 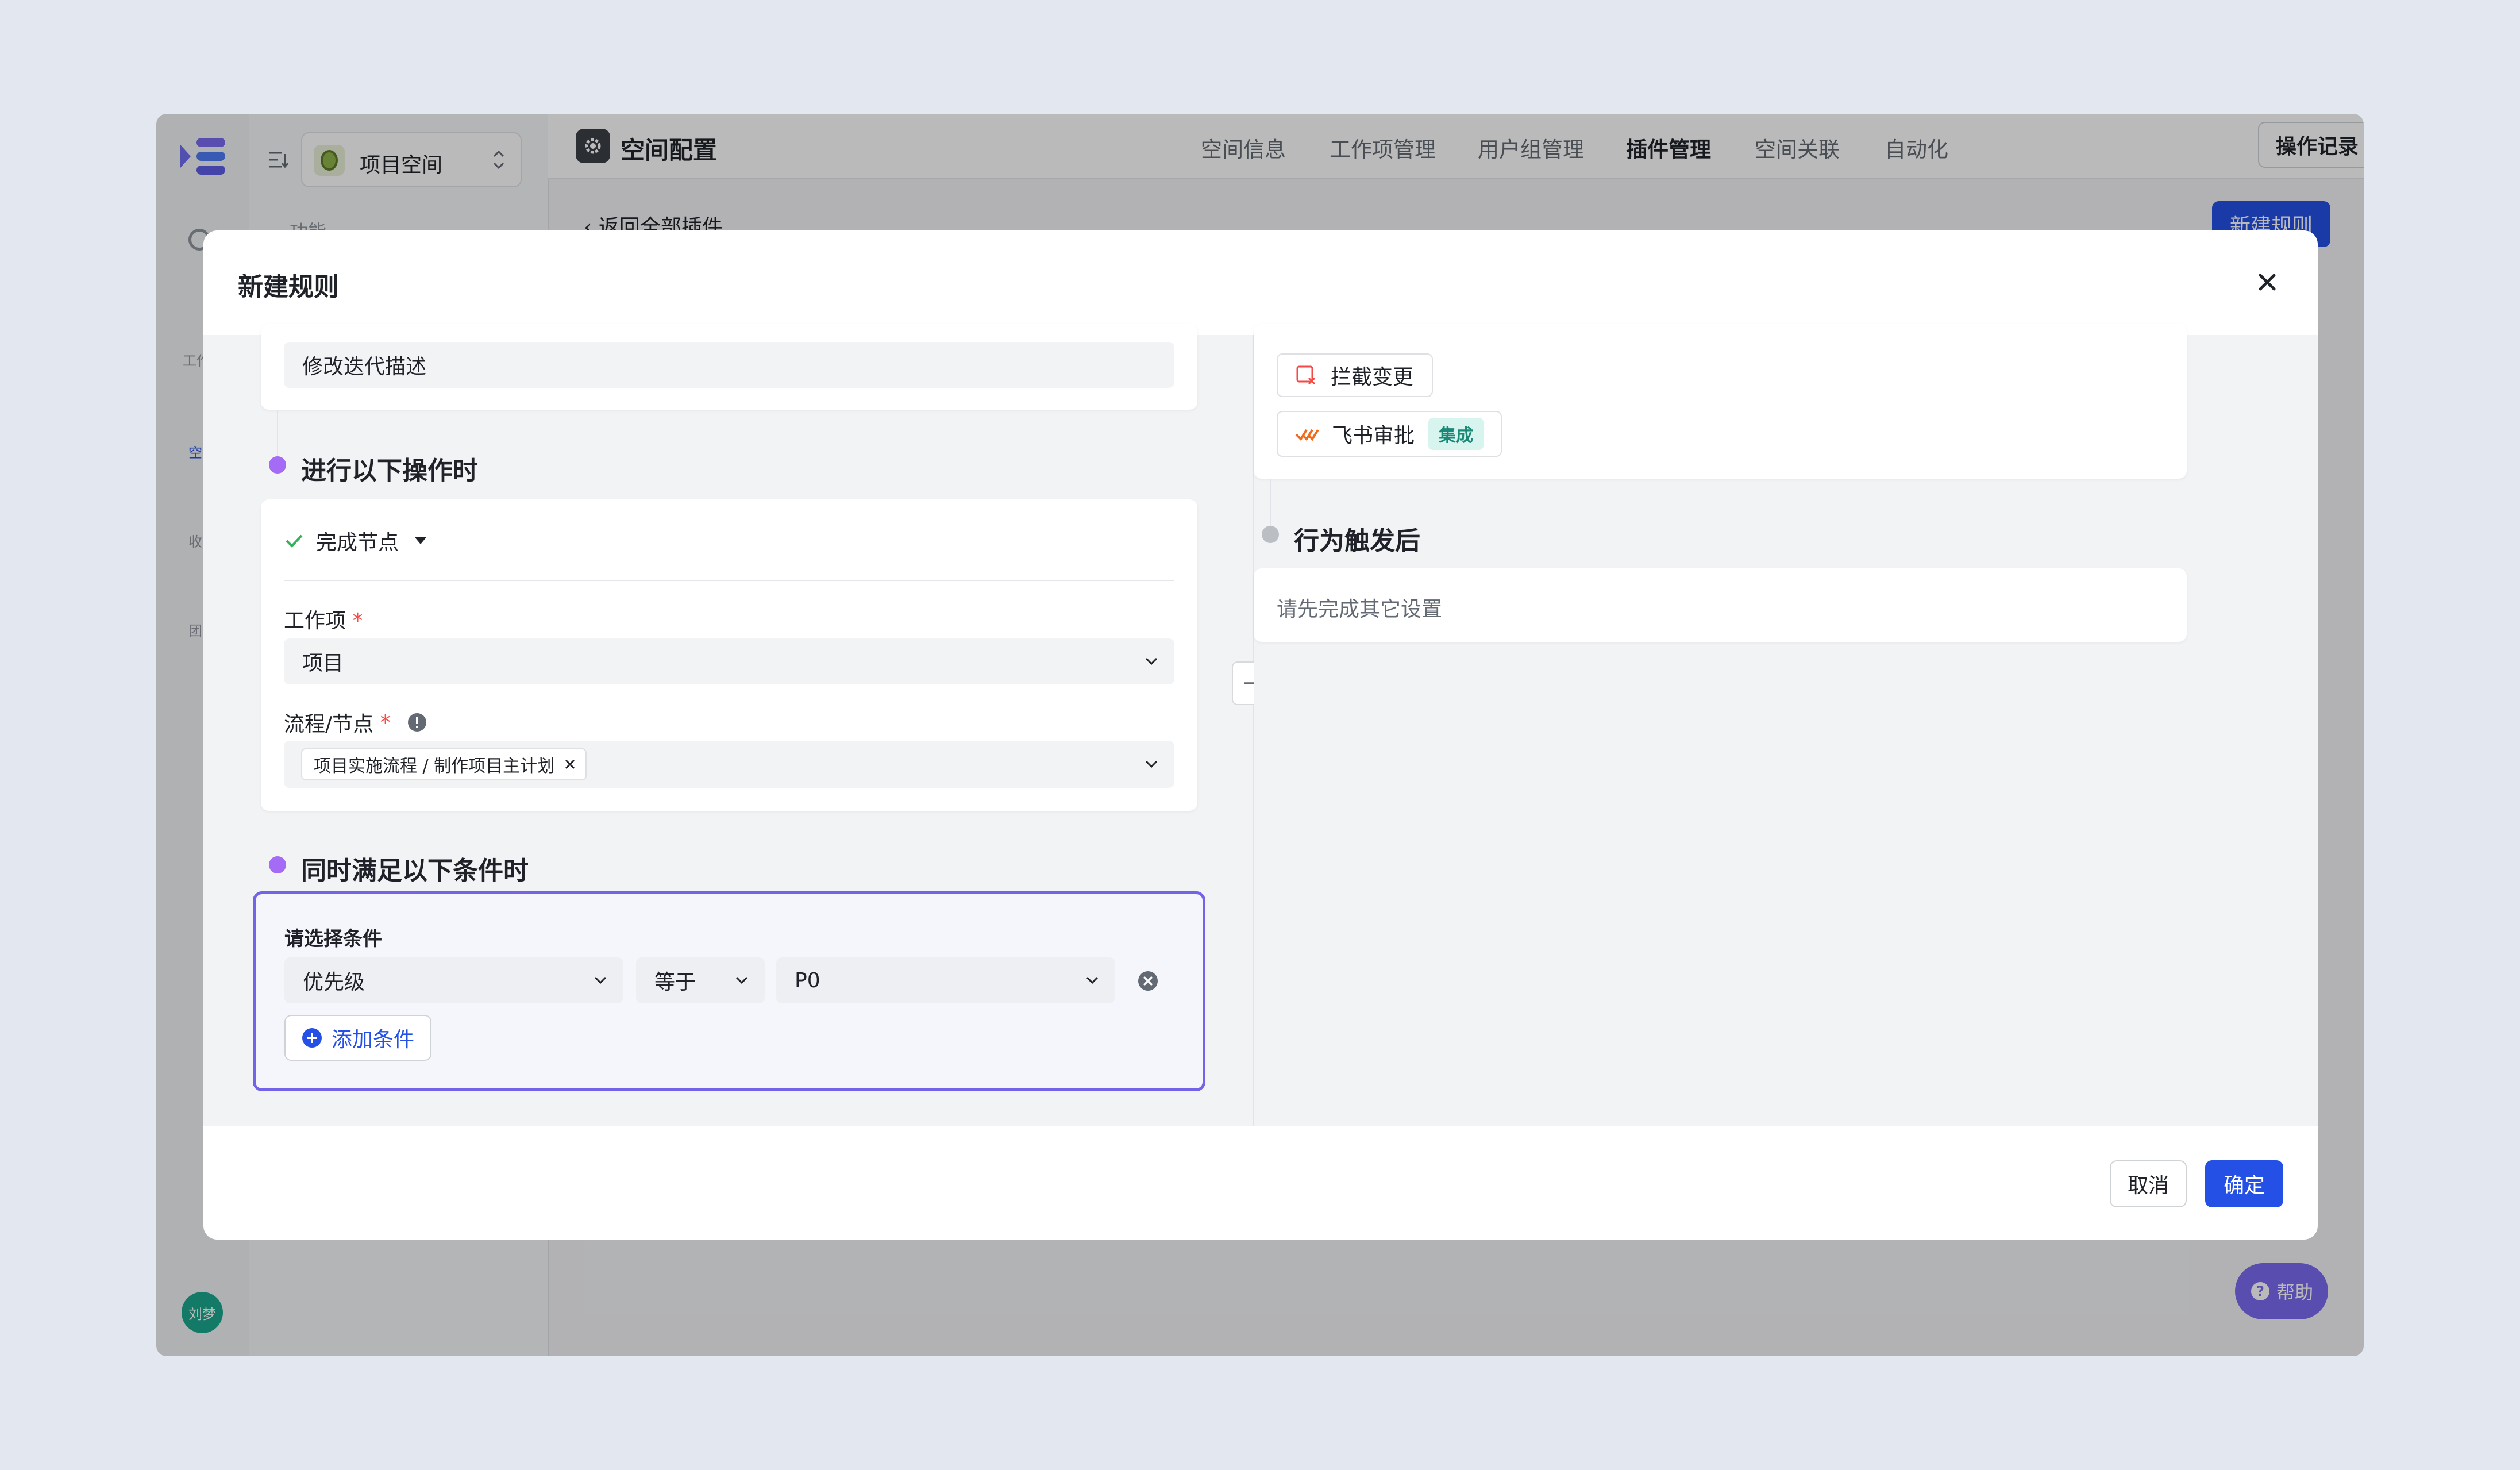 What do you see at coordinates (415, 871) in the screenshot?
I see `section-title-condition: 同时满足以下条件时` at bounding box center [415, 871].